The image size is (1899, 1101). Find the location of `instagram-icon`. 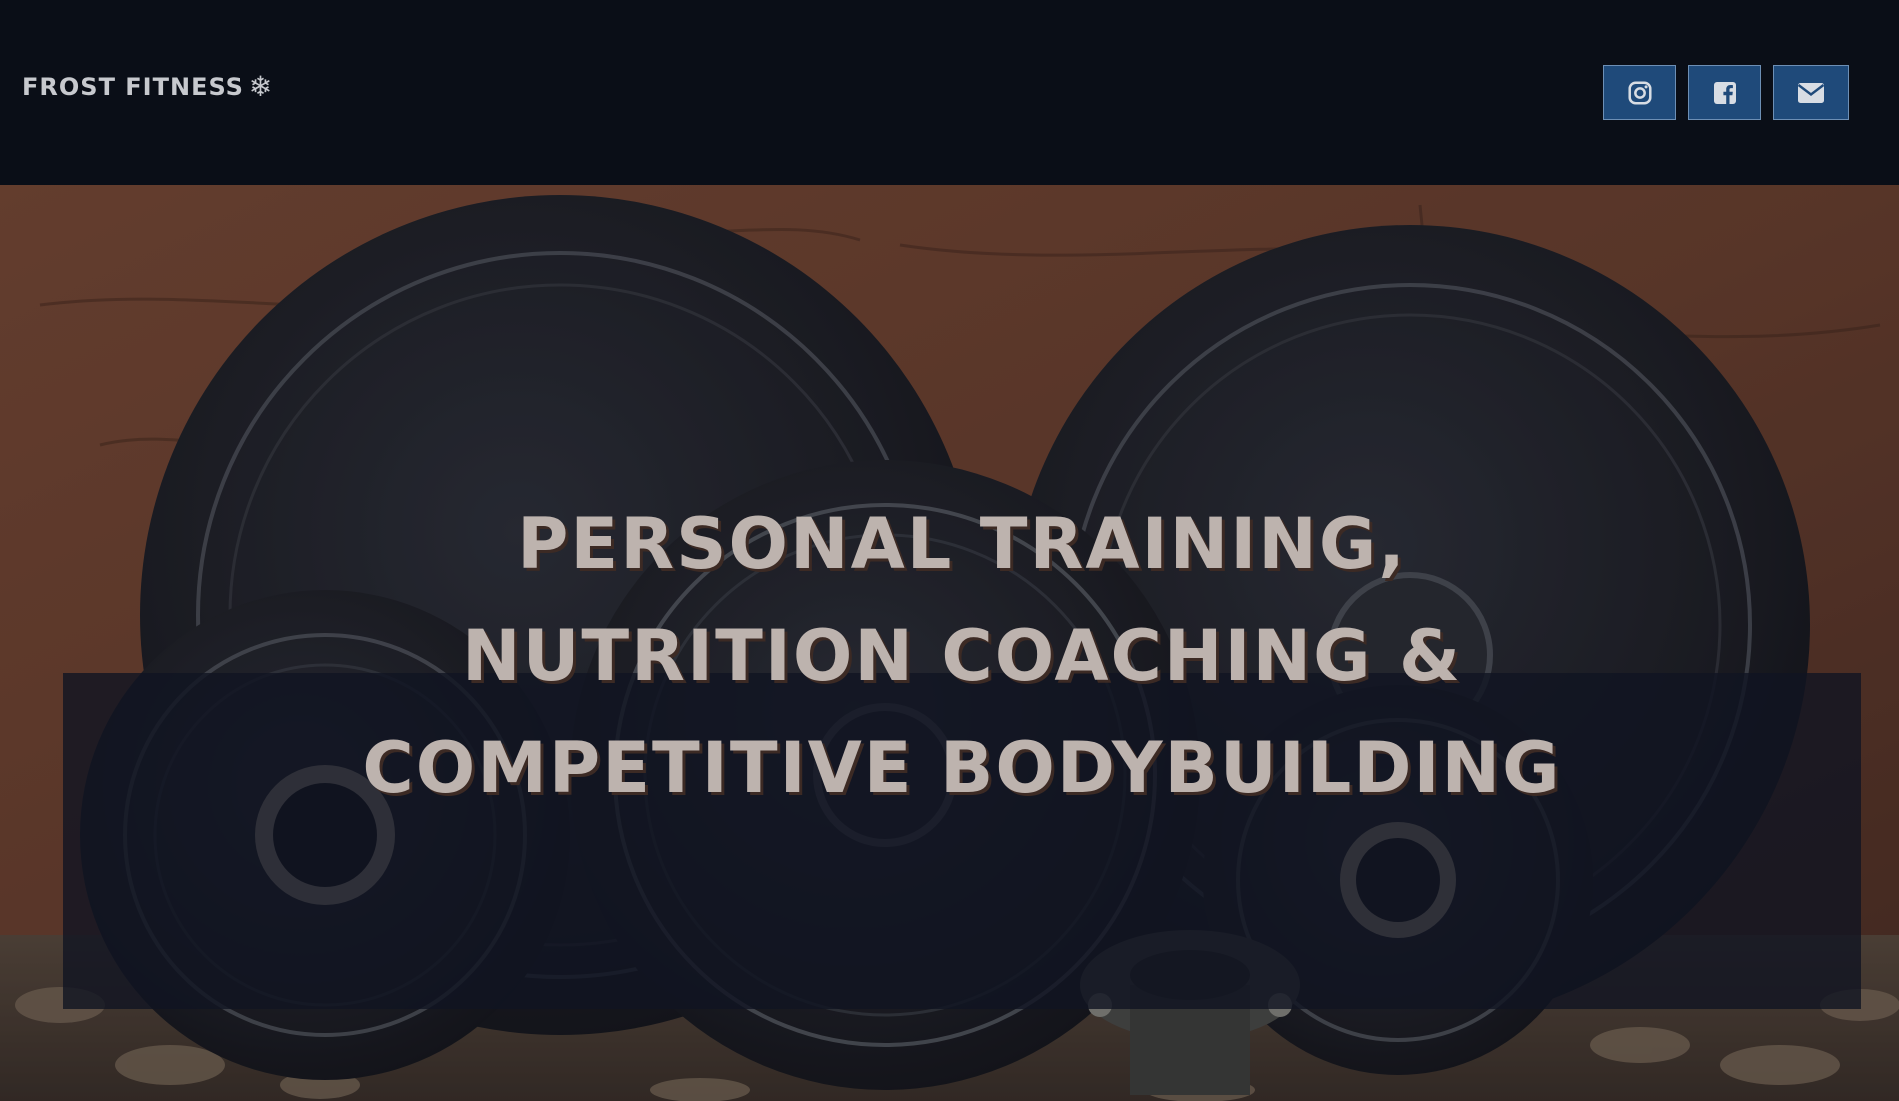

instagram-icon is located at coordinates (1639, 92).